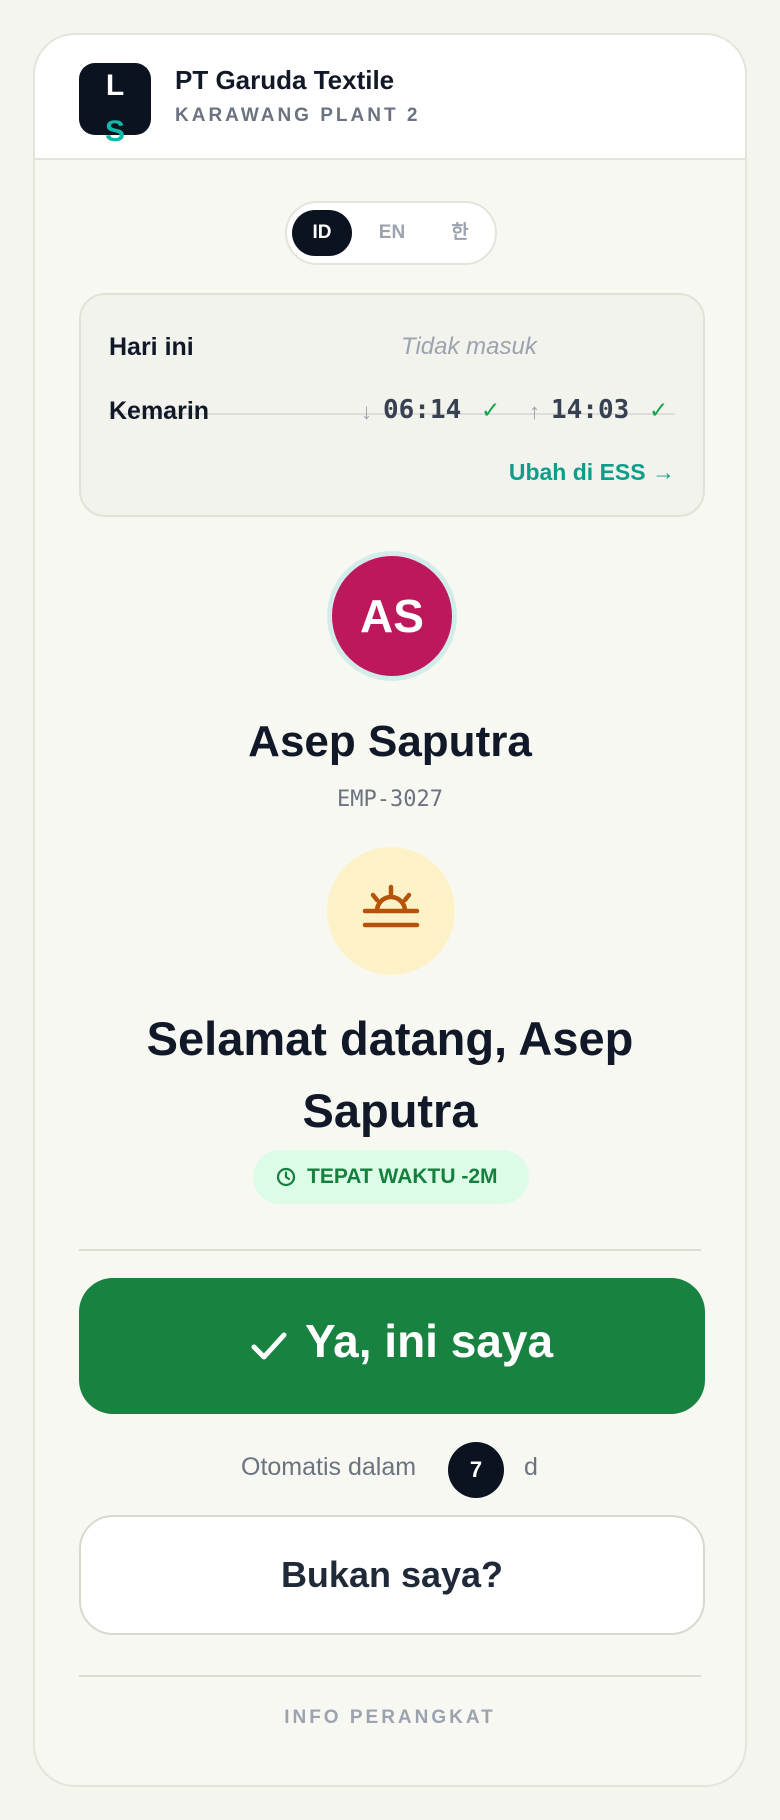 The image size is (780, 1820). I want to click on confirm-identity-button: Ya, ini saya, so click(392, 1346).